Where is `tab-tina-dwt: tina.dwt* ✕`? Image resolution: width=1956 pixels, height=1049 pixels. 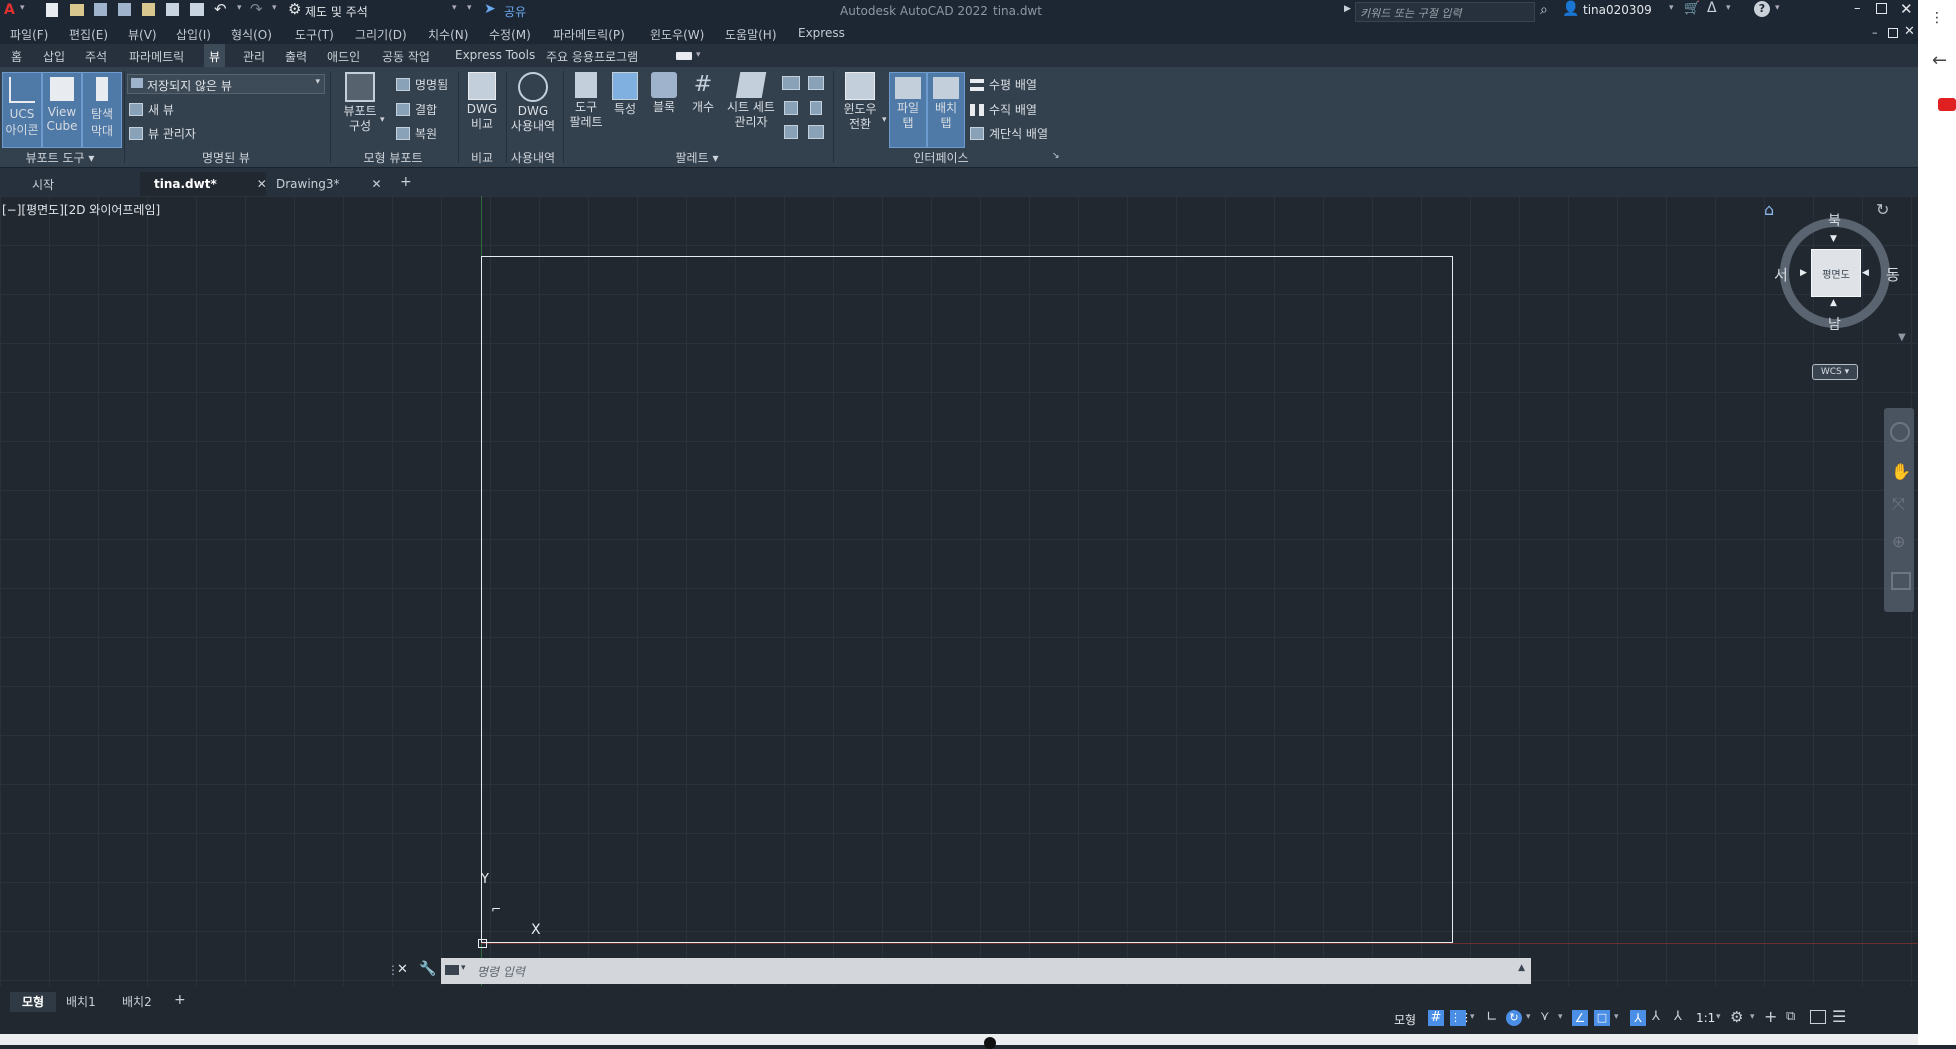 tab-tina-dwt: tina.dwt* ✕ is located at coordinates (203, 184).